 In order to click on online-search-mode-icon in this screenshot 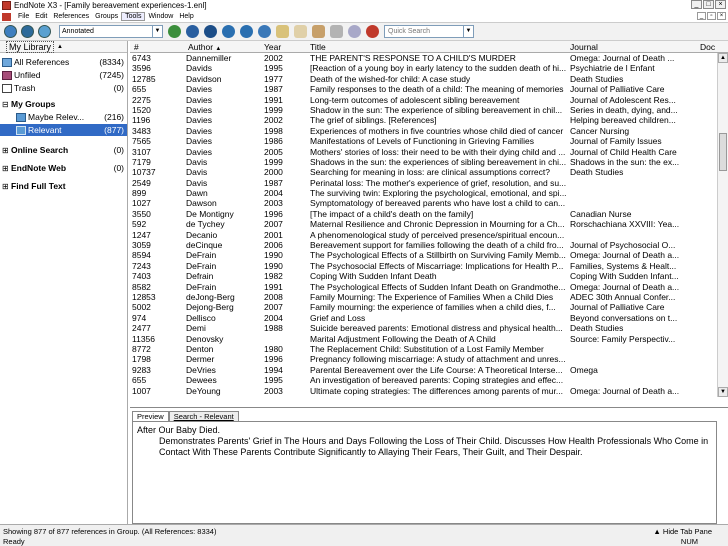, I will do `click(27, 31)`.